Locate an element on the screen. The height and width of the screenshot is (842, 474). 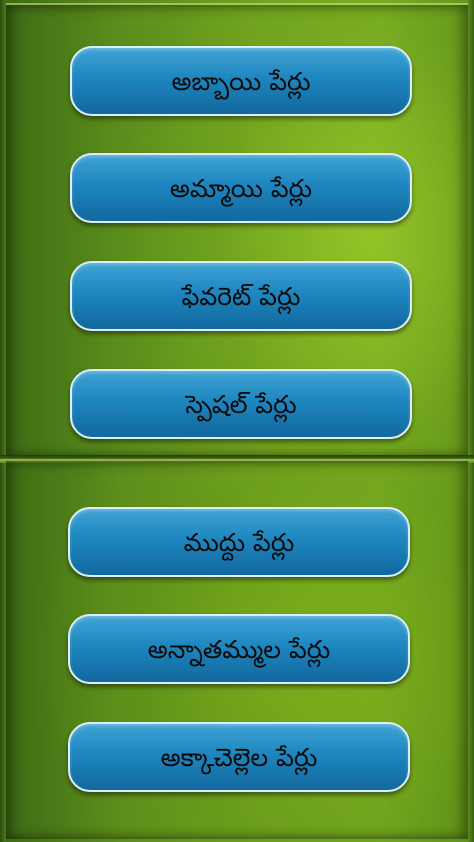
girl-names-button: అమ్మాయి పేర్లు is located at coordinates (241, 188).